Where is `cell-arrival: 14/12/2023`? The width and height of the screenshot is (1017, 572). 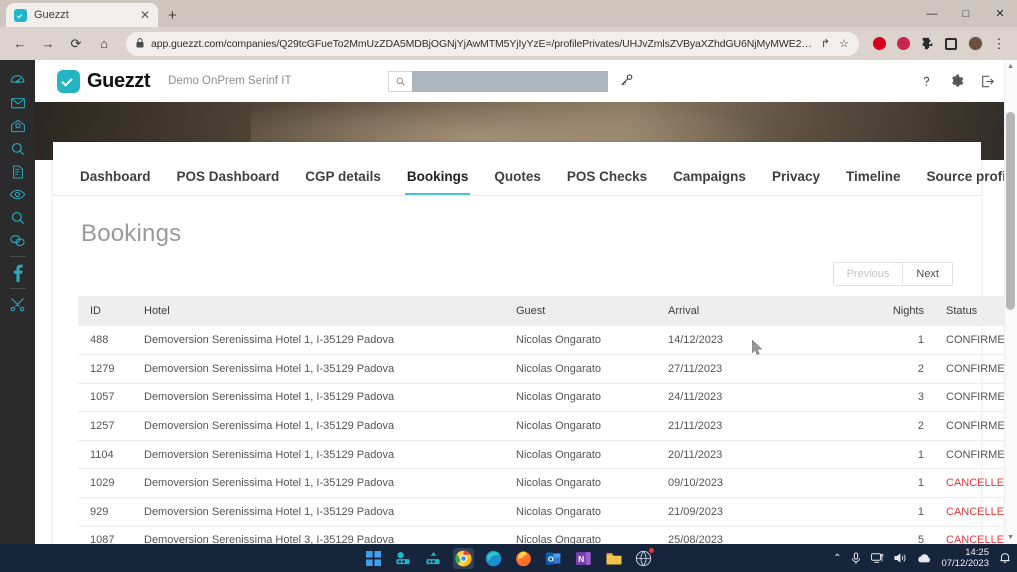 cell-arrival: 14/12/2023 is located at coordinates (726, 341).